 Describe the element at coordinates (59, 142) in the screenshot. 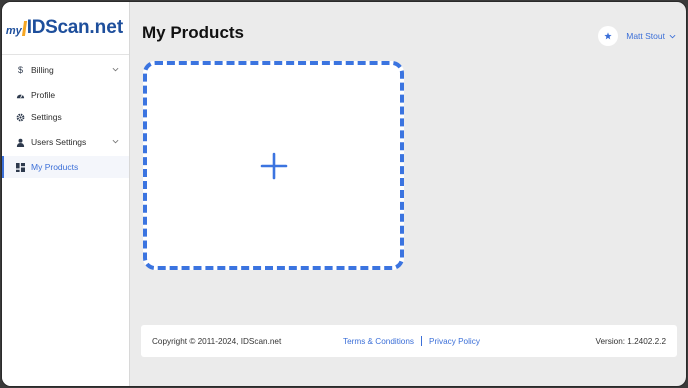

I see `sidebar-item-label: Users Settings` at that location.